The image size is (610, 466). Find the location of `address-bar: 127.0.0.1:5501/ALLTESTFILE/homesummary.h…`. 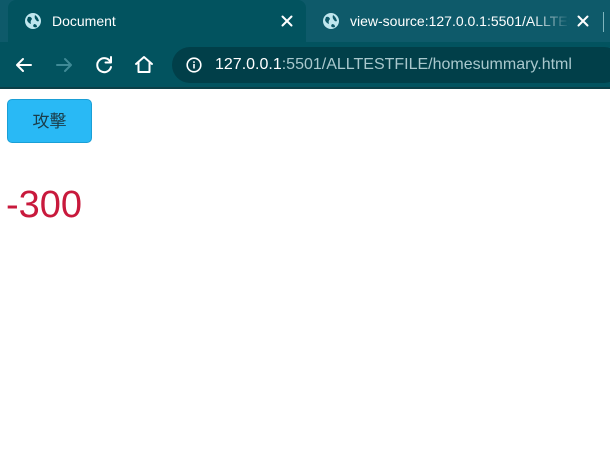

address-bar: 127.0.0.1:5501/ALLTESTFILE/homesummary.h… is located at coordinates (391, 65).